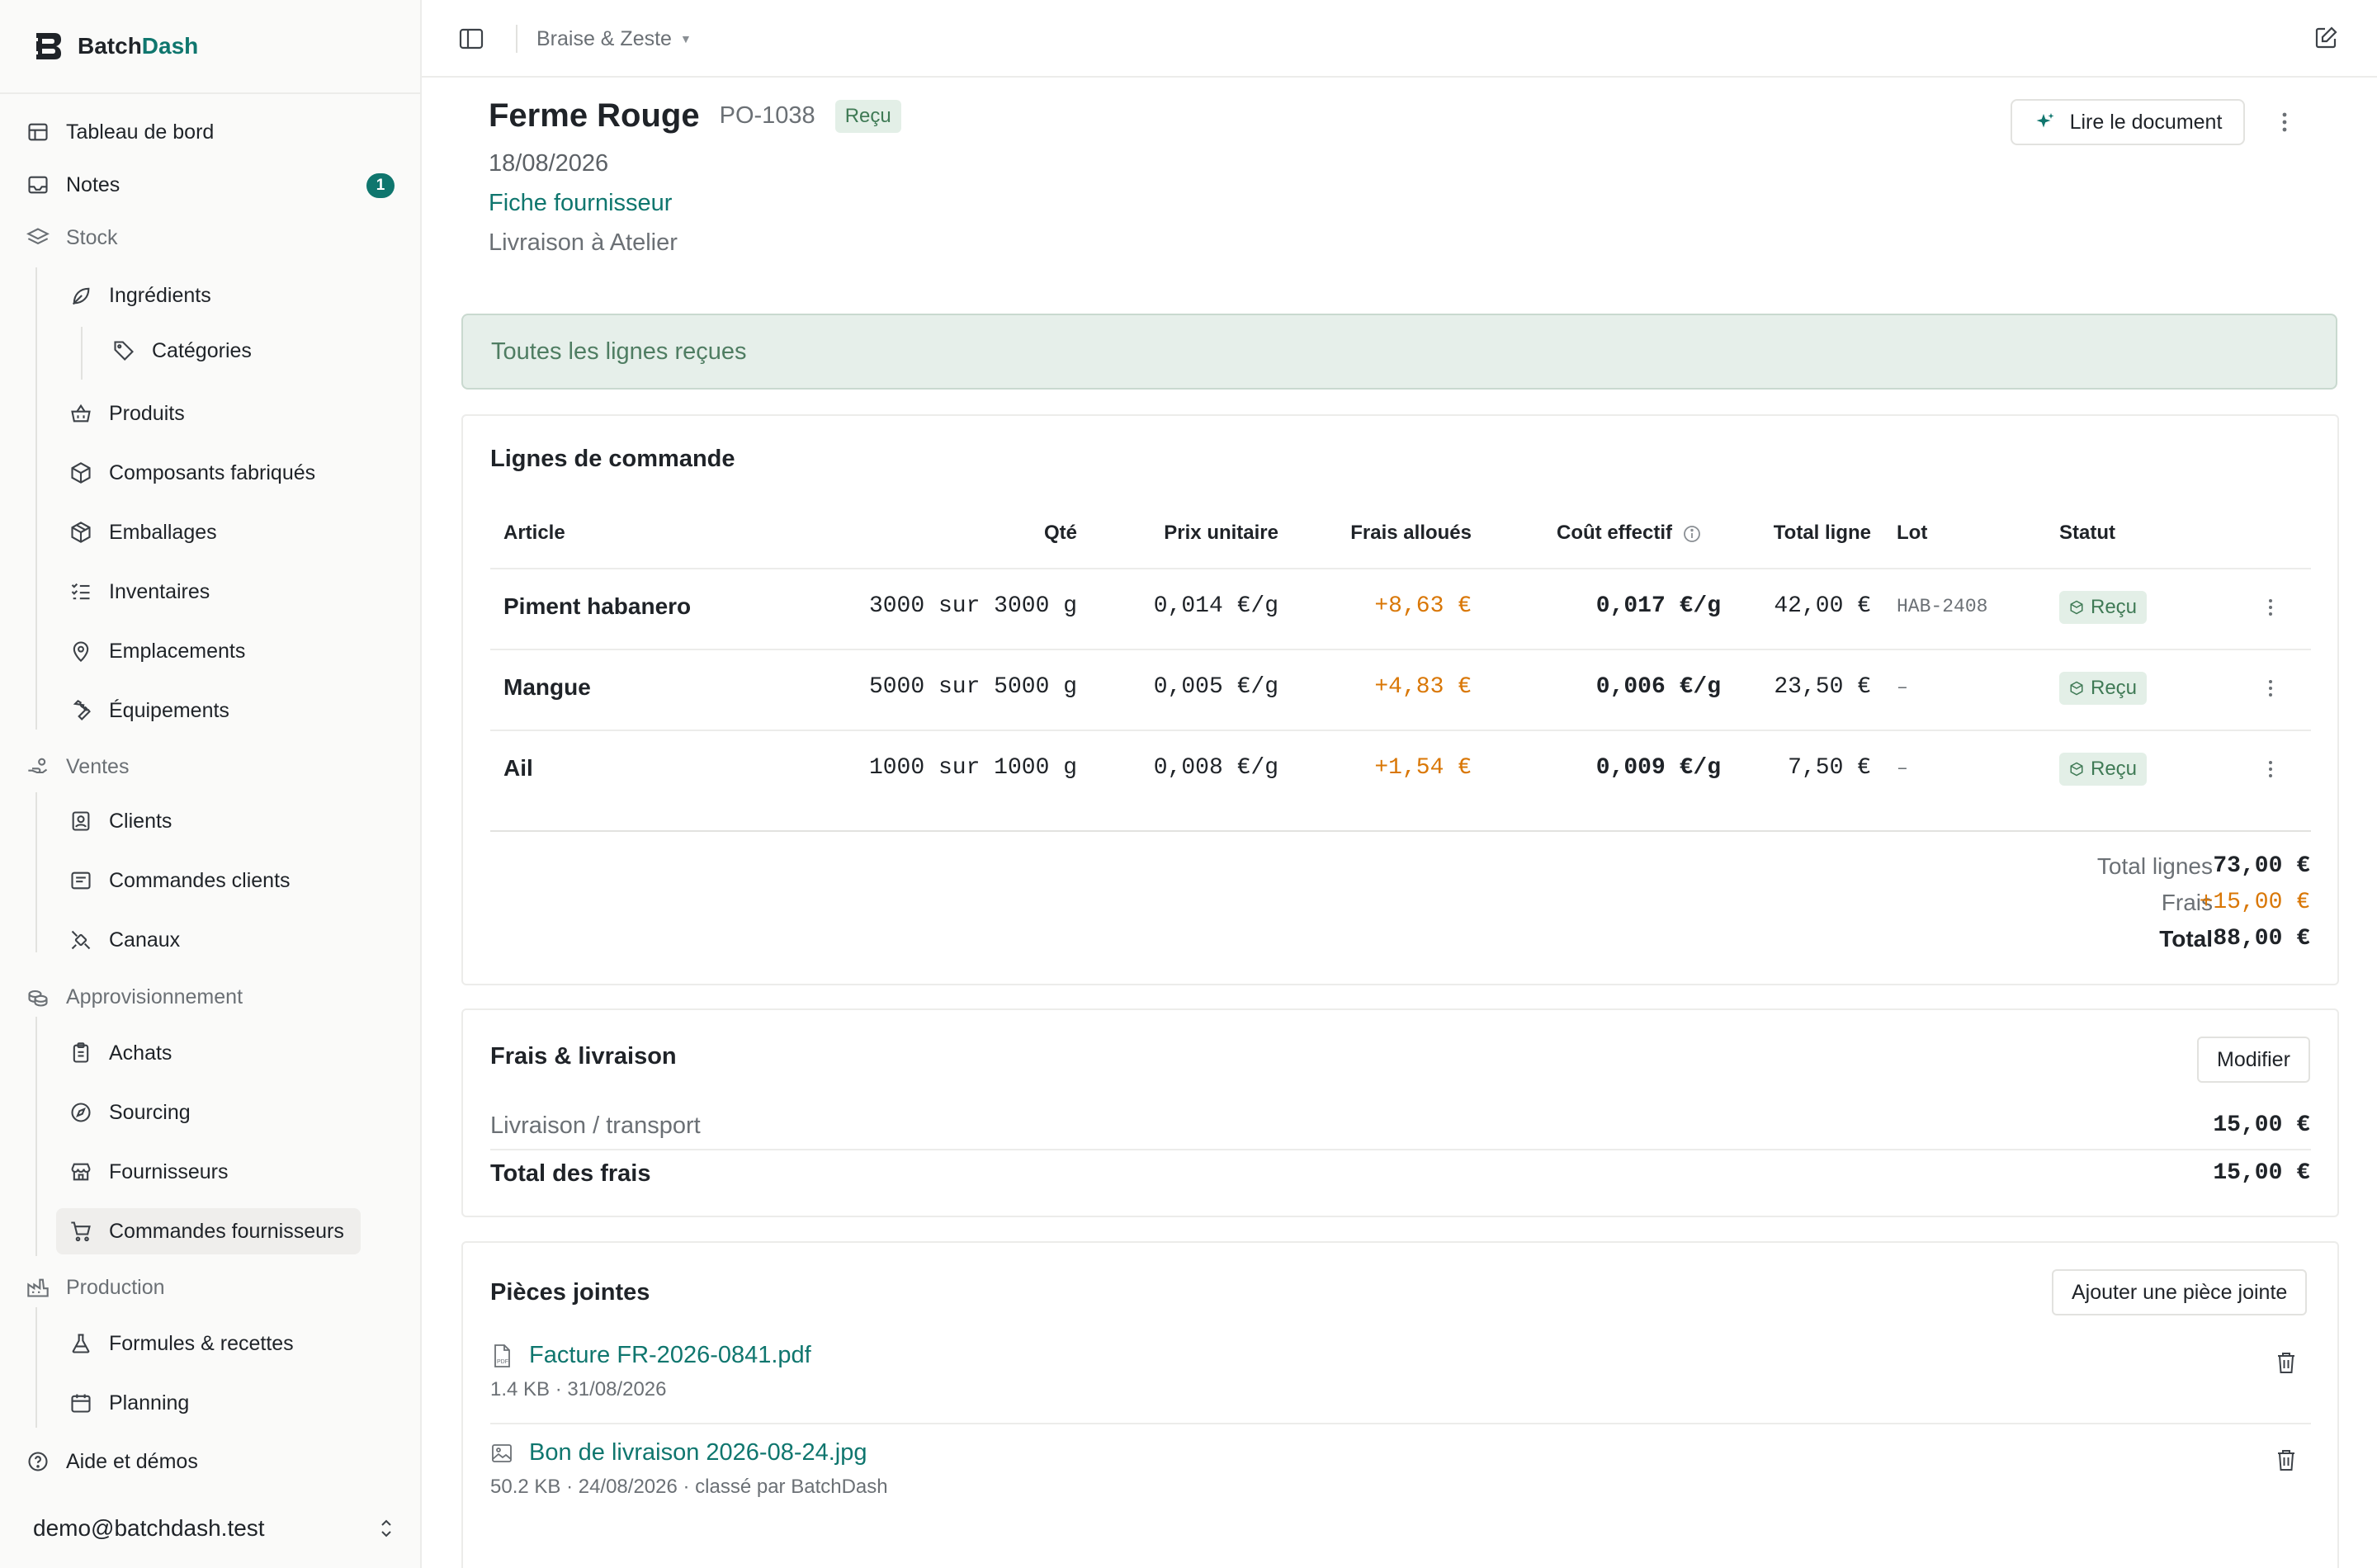  I want to click on allocated-fees-value: +4,83 €, so click(1423, 687).